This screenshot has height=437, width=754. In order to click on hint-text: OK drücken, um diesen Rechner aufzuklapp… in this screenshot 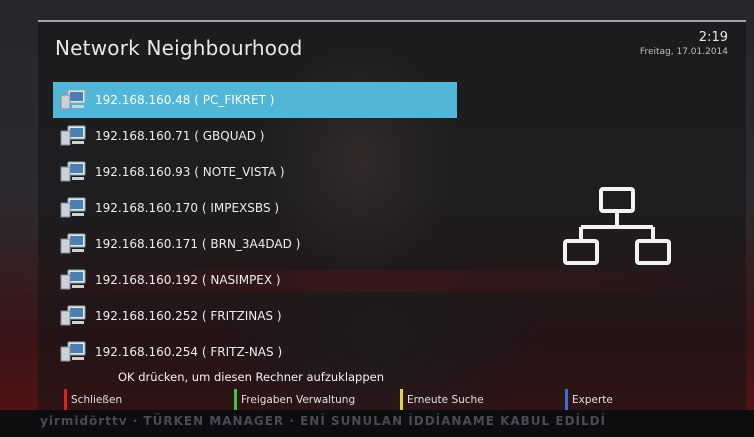, I will do `click(251, 377)`.